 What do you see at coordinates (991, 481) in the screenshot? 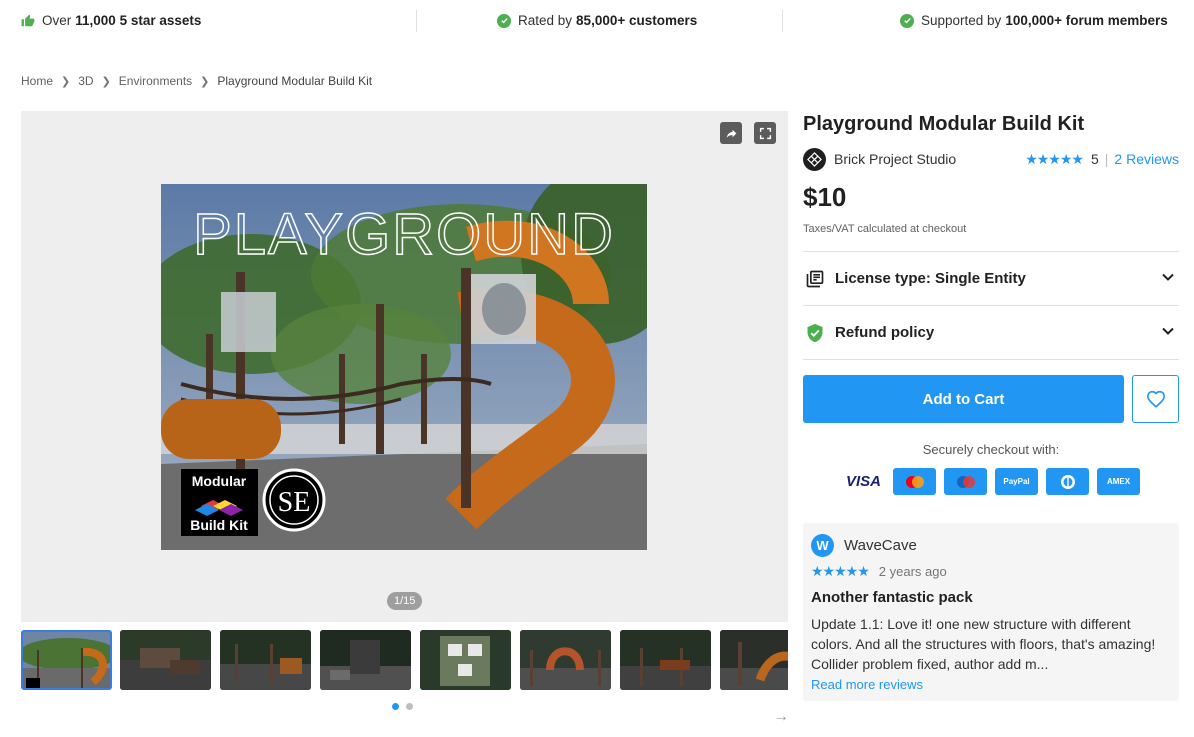
I see `payment-methods: VISA PayPal AMEX` at bounding box center [991, 481].